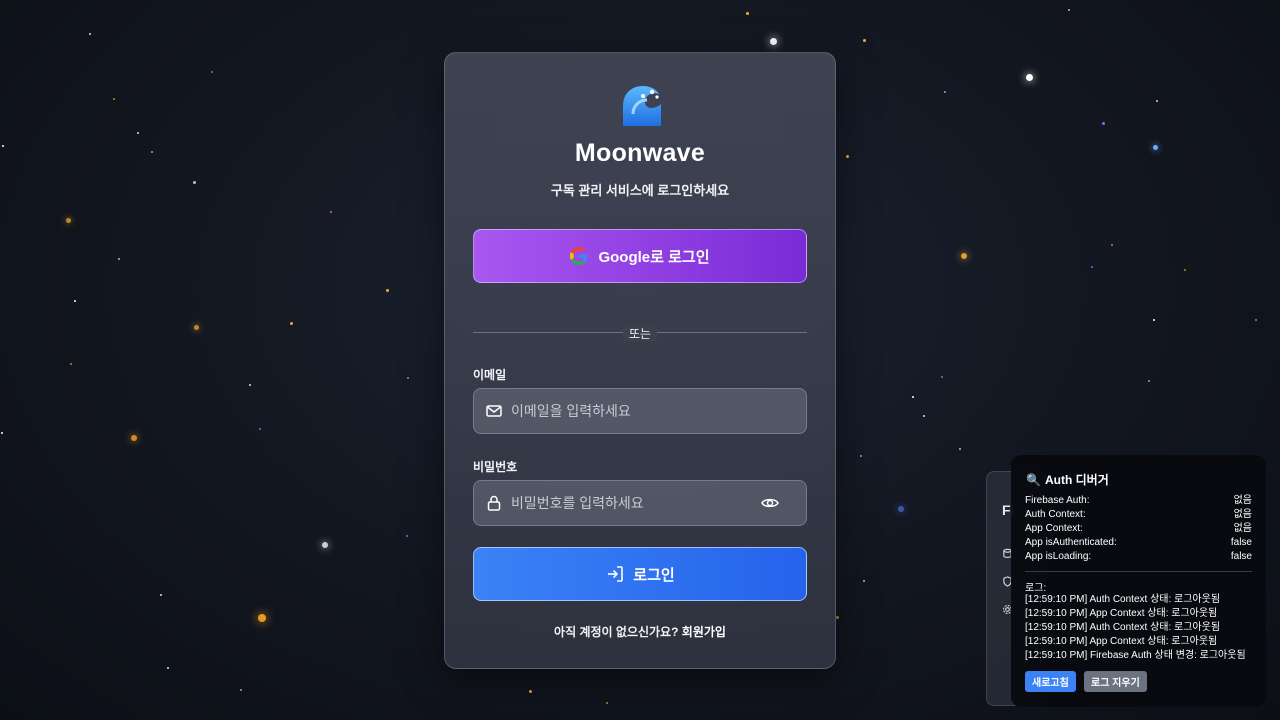 The height and width of the screenshot is (720, 1280). Describe the element at coordinates (640, 153) in the screenshot. I see `app-title: Moonwave` at that location.